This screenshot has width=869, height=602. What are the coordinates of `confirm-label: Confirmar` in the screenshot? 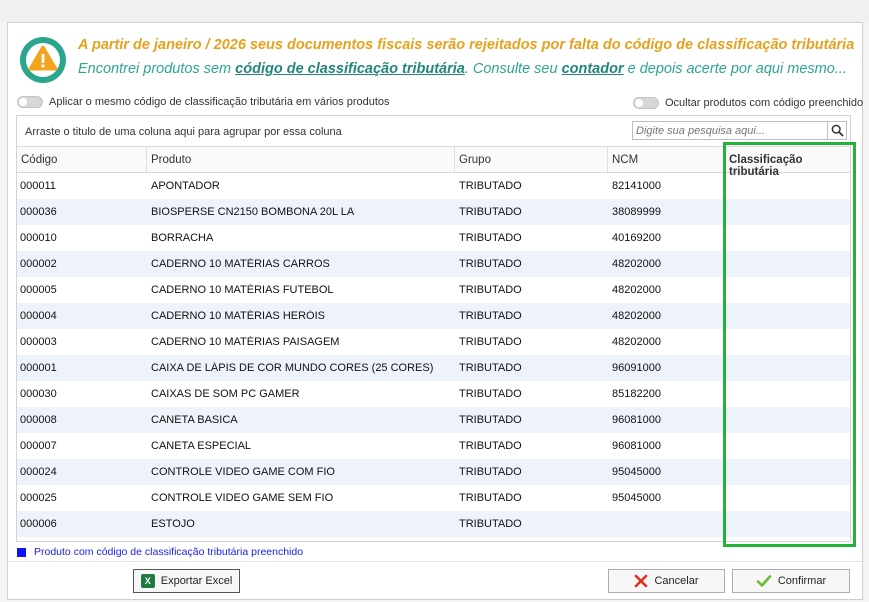 It's located at (802, 581).